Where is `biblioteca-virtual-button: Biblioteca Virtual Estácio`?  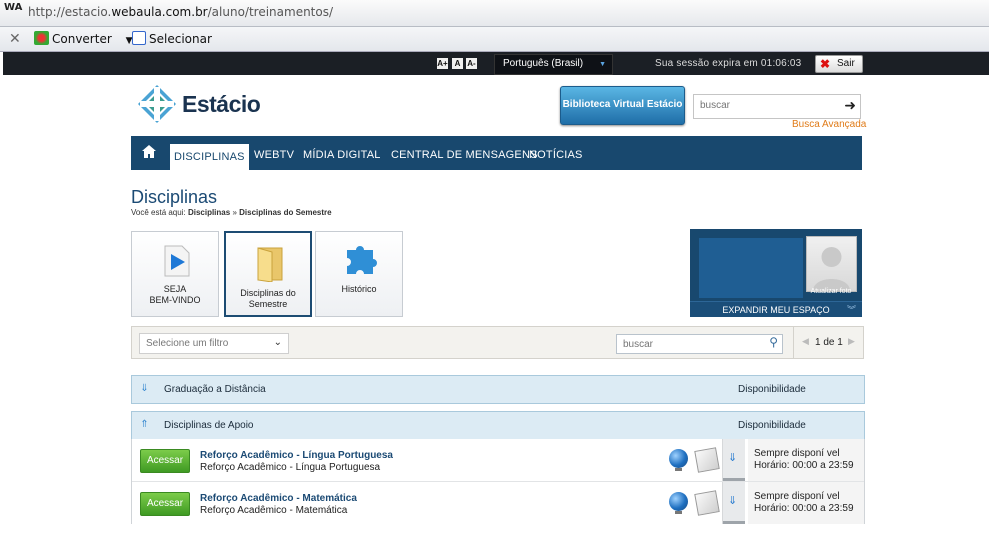 biblioteca-virtual-button: Biblioteca Virtual Estácio is located at coordinates (622, 105).